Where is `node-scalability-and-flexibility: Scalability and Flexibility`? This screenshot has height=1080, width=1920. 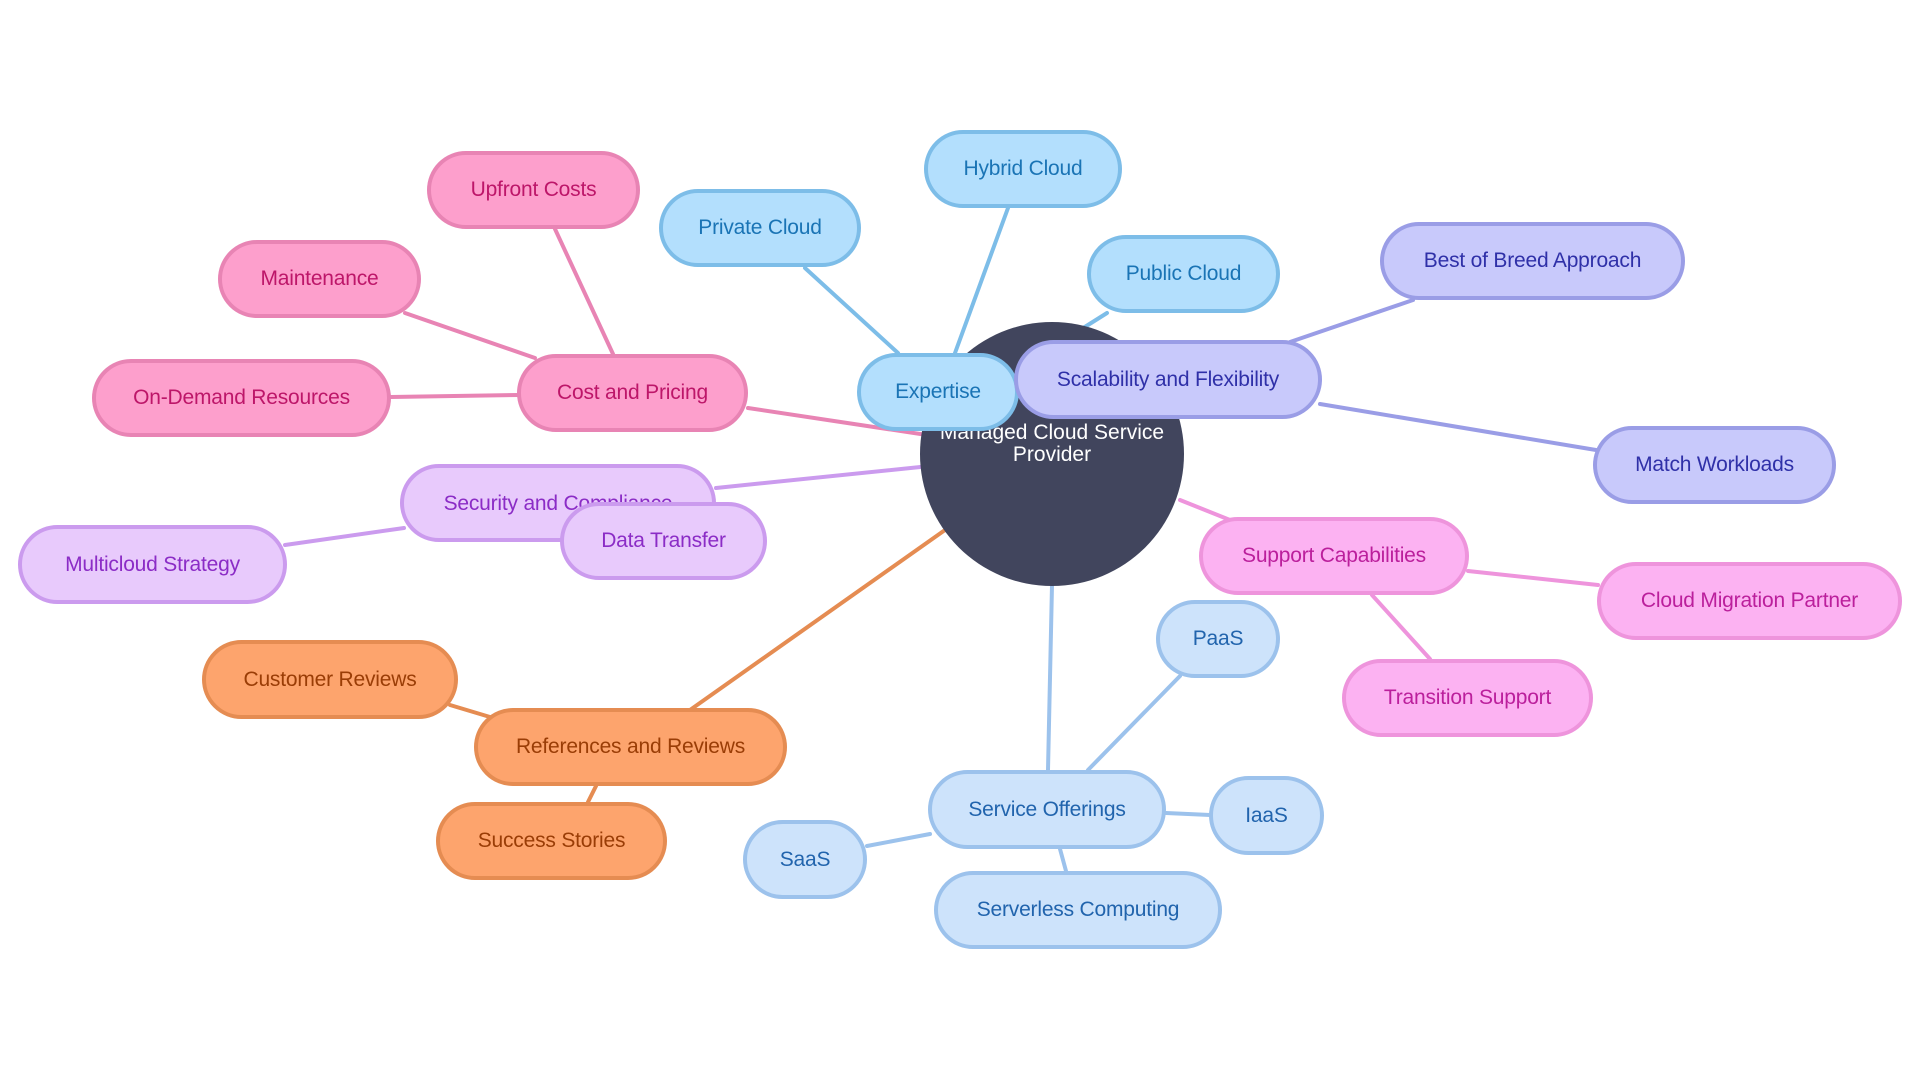
node-scalability-and-flexibility: Scalability and Flexibility is located at coordinates (1168, 379).